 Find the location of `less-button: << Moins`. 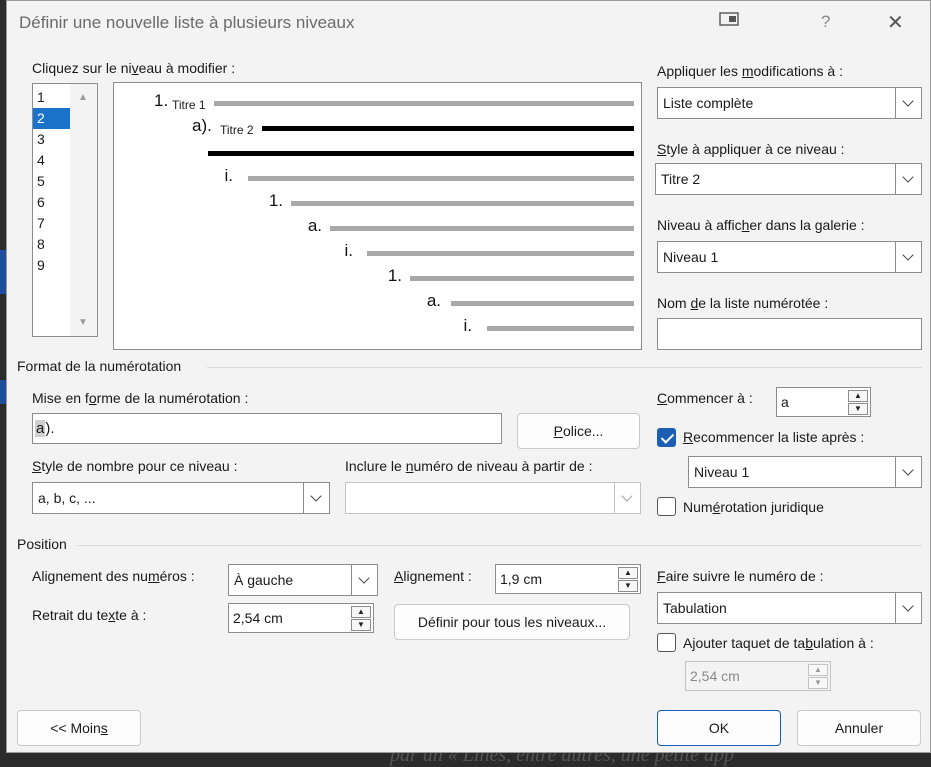

less-button: << Moins is located at coordinates (79, 728).